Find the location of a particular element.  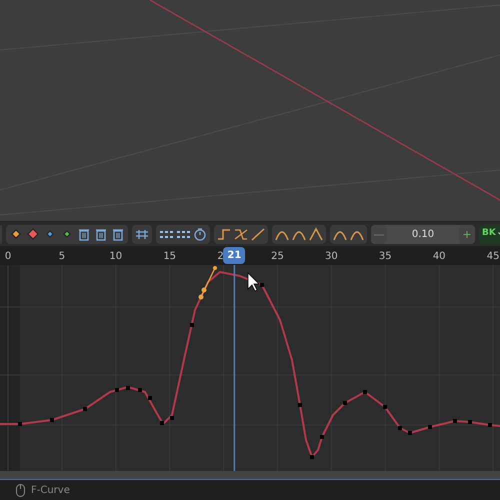

frame-number: 30 is located at coordinates (331, 257).